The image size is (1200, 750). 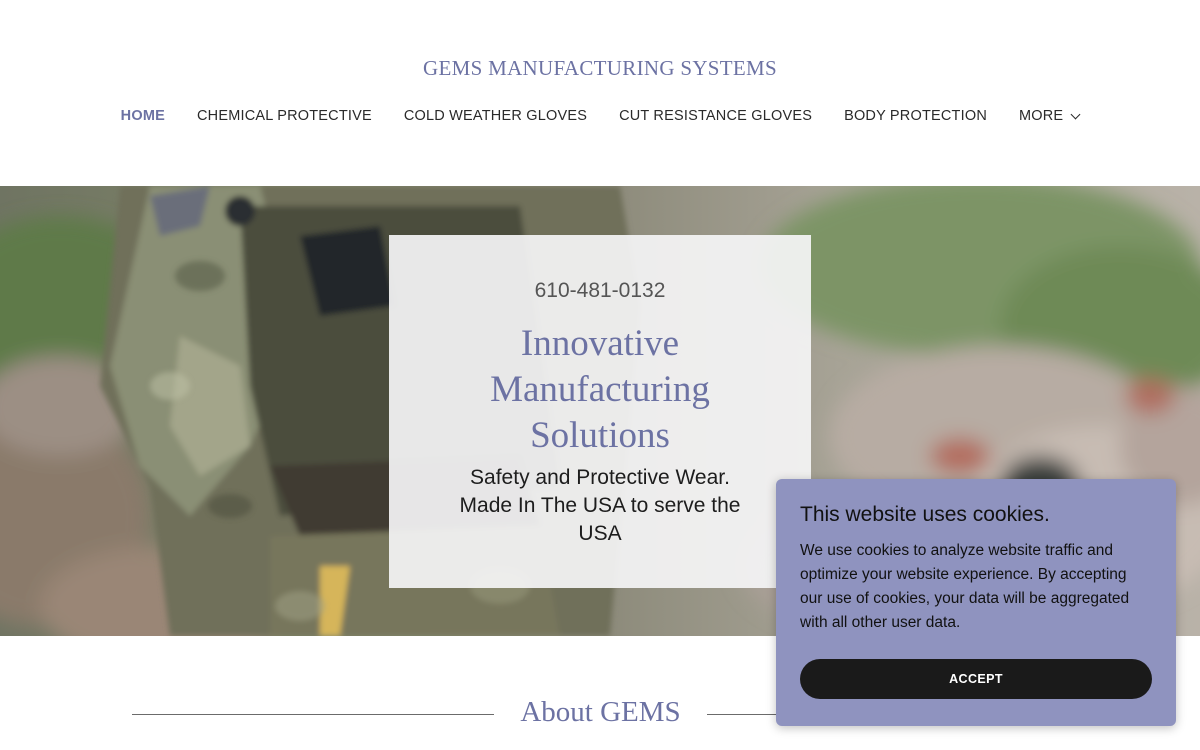 I want to click on nav-item-cut-resistance-gloves: CUT RESISTANCE GLOVES, so click(x=715, y=116).